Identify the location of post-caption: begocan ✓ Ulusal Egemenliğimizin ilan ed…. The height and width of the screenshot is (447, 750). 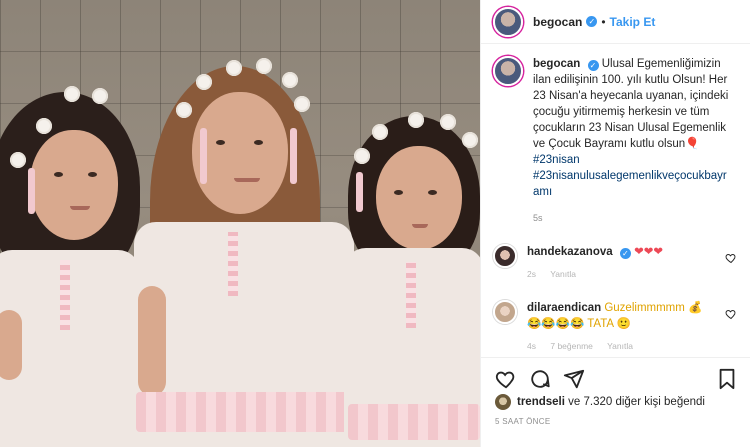
(617, 141).